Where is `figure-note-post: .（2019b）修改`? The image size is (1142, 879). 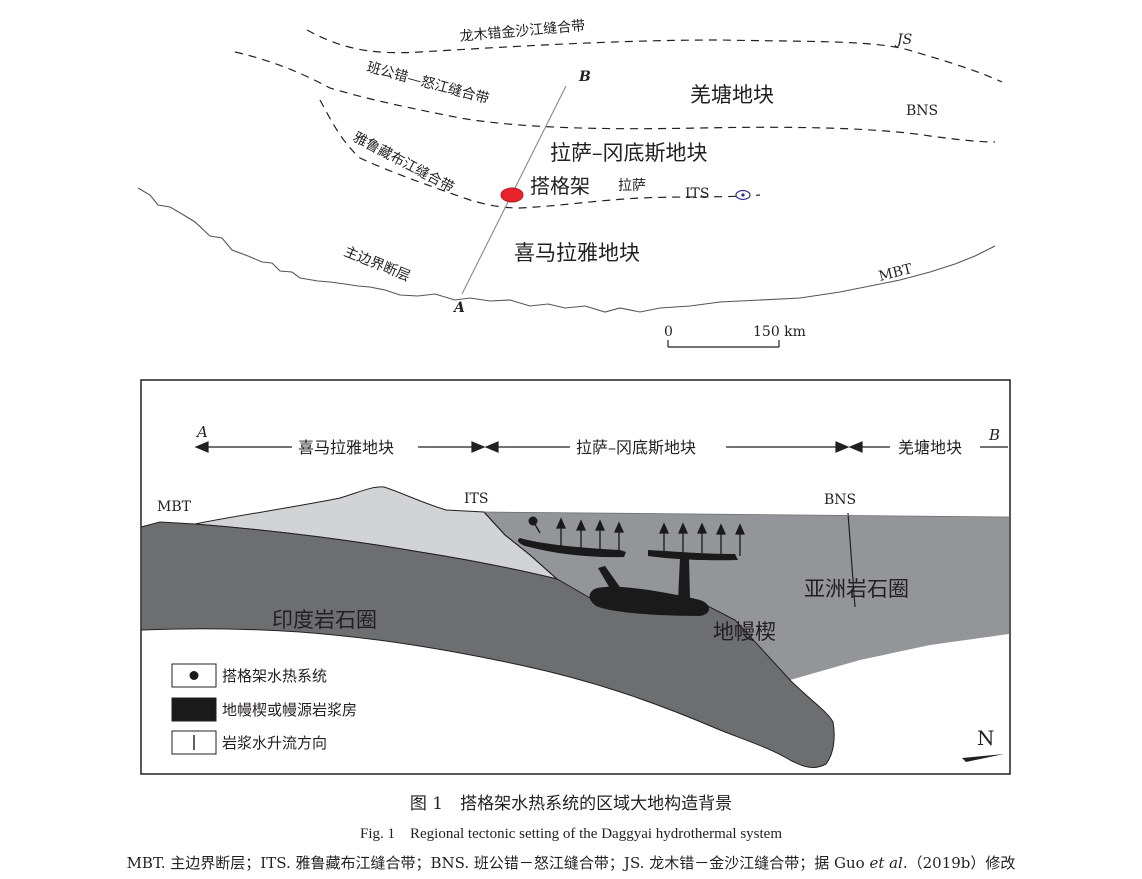 figure-note-post: .（2019b）修改 is located at coordinates (959, 863).